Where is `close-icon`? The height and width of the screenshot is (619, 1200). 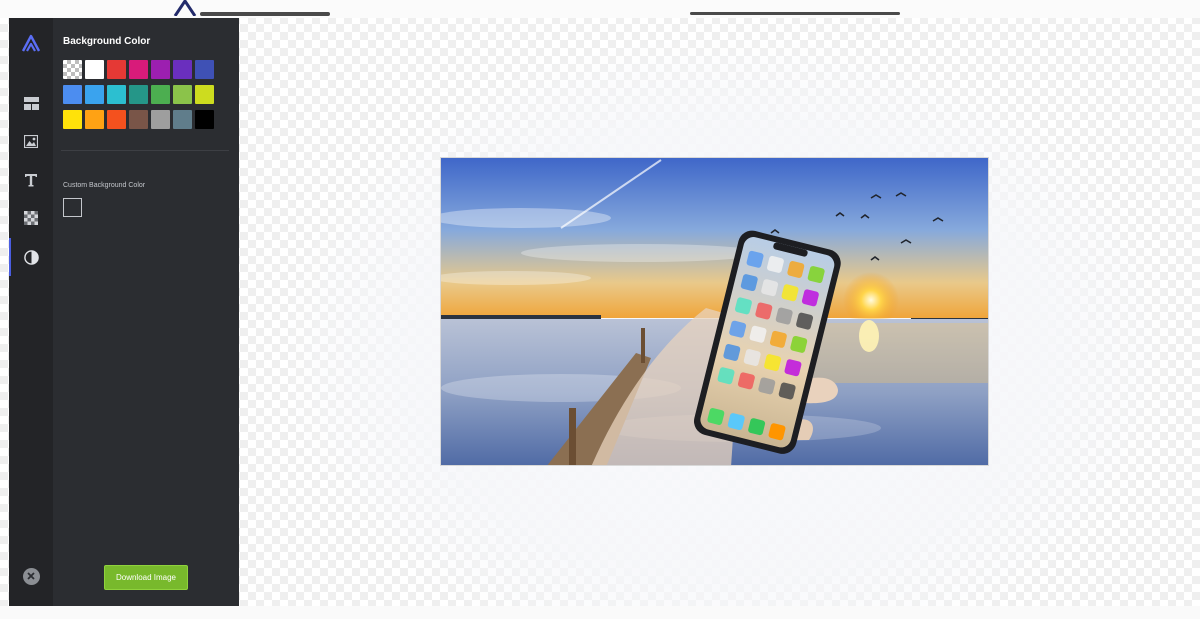
close-icon is located at coordinates (31, 576).